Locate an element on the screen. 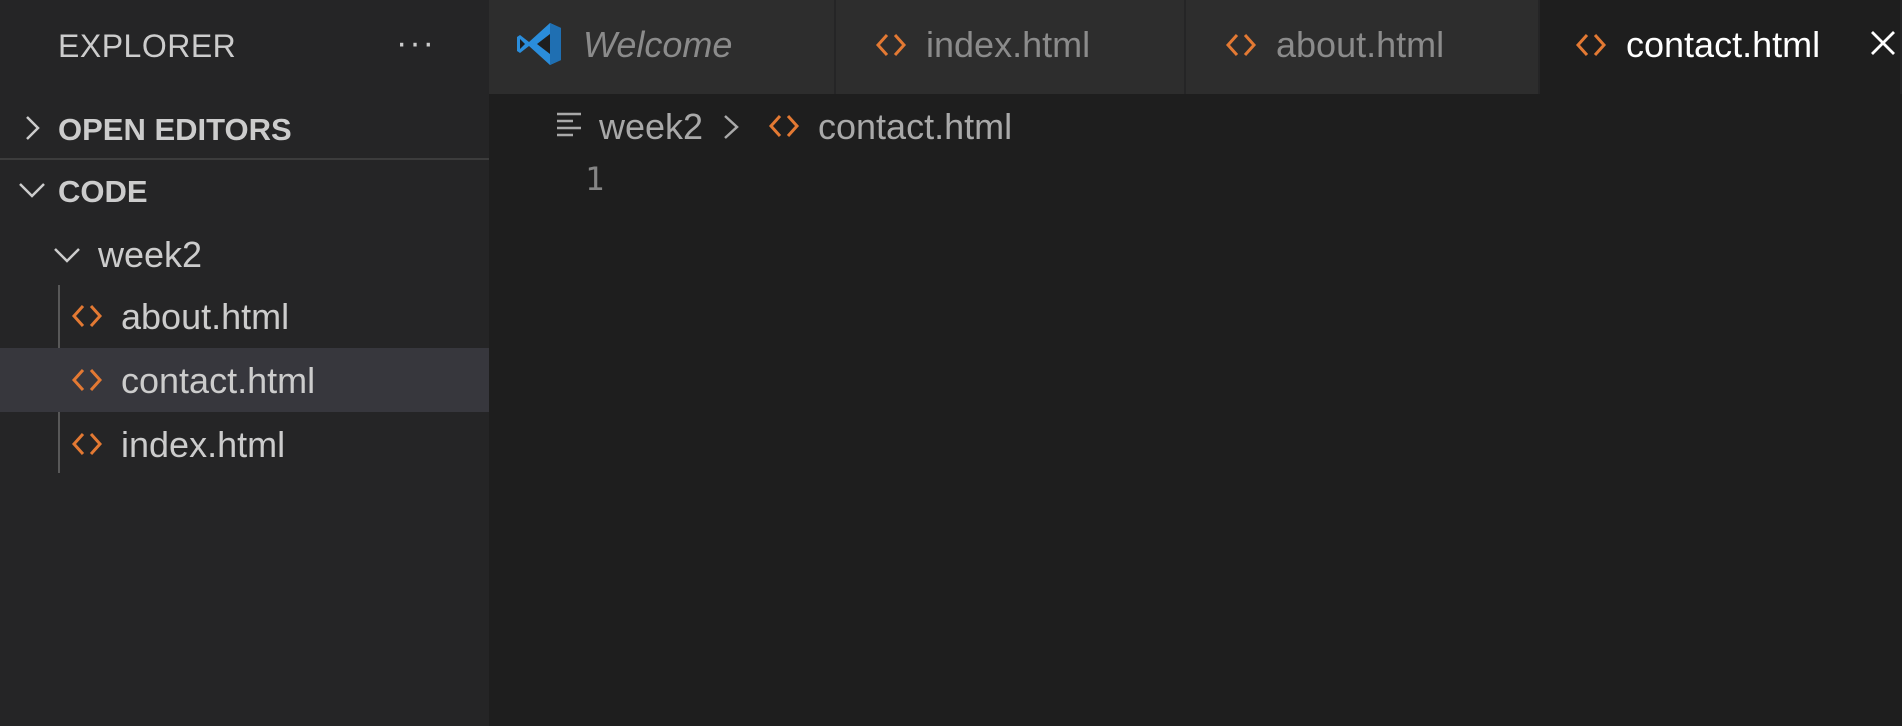  workspace-label: CODE is located at coordinates (103, 191).